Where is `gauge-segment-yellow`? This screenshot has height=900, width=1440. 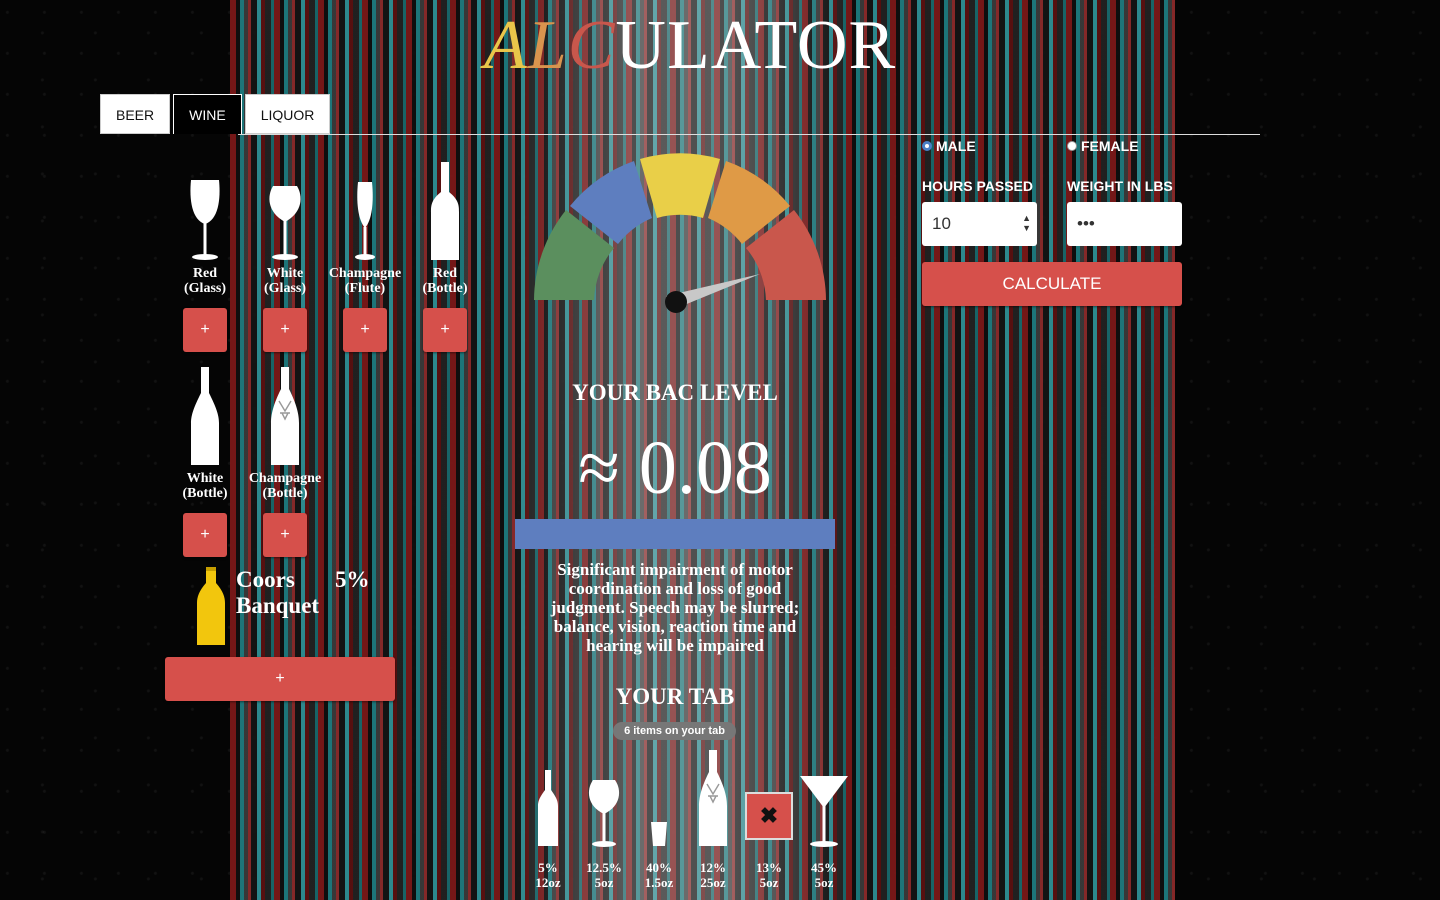 gauge-segment-yellow is located at coordinates (680, 185).